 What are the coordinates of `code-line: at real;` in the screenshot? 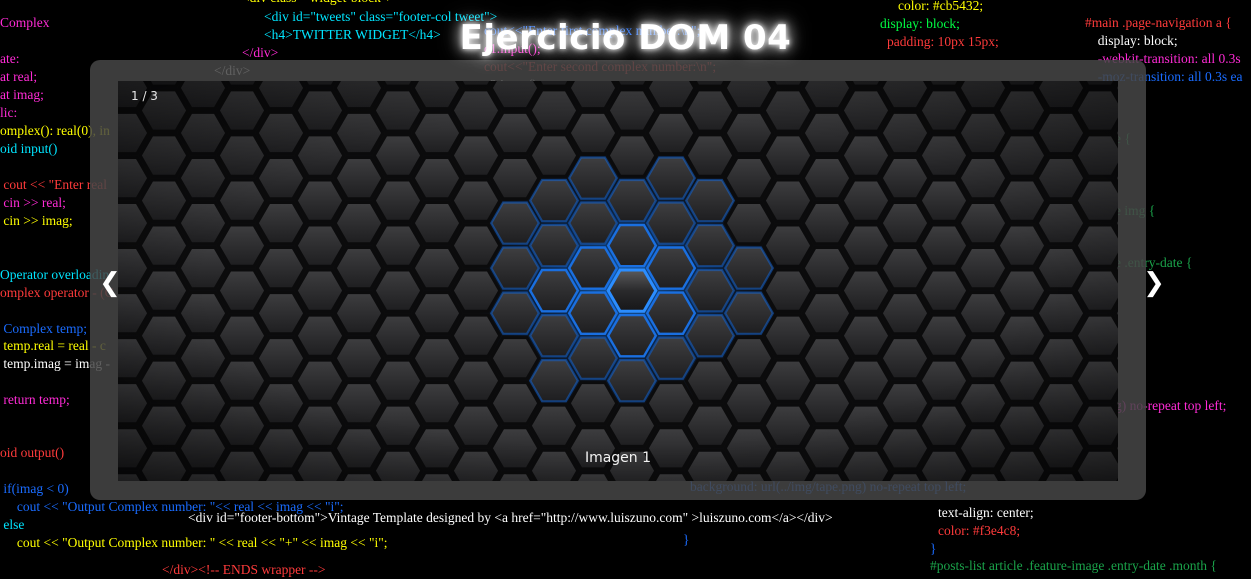 It's located at (19, 76).